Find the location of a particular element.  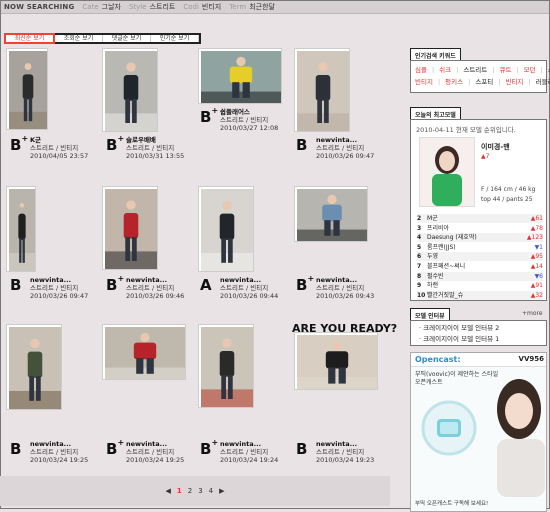

rank-row: 10 빨간거짓말_슈 ▲32 is located at coordinates (480, 295).